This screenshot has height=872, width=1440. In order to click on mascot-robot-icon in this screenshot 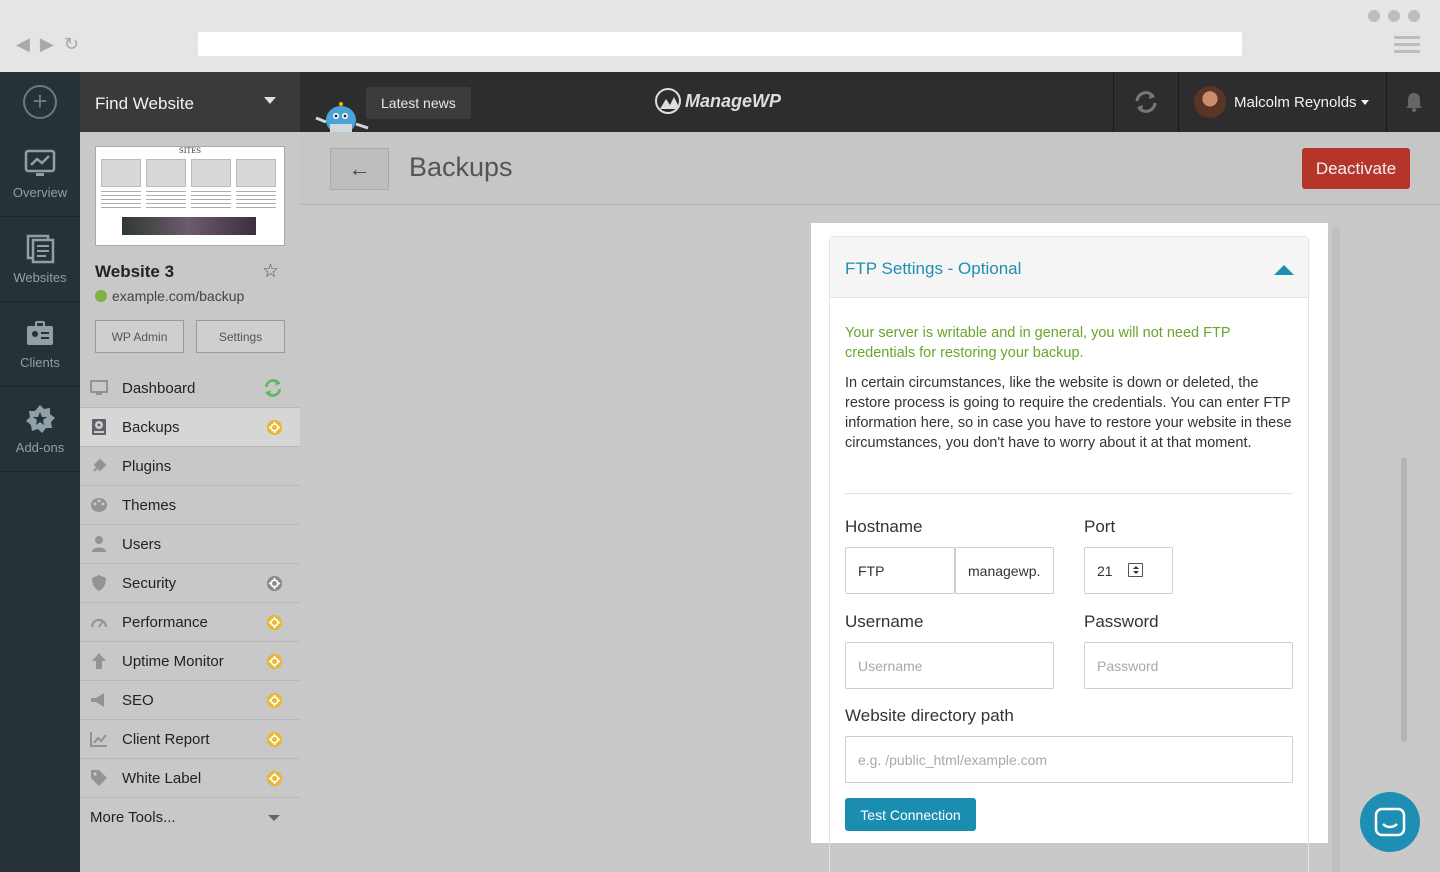, I will do `click(341, 115)`.